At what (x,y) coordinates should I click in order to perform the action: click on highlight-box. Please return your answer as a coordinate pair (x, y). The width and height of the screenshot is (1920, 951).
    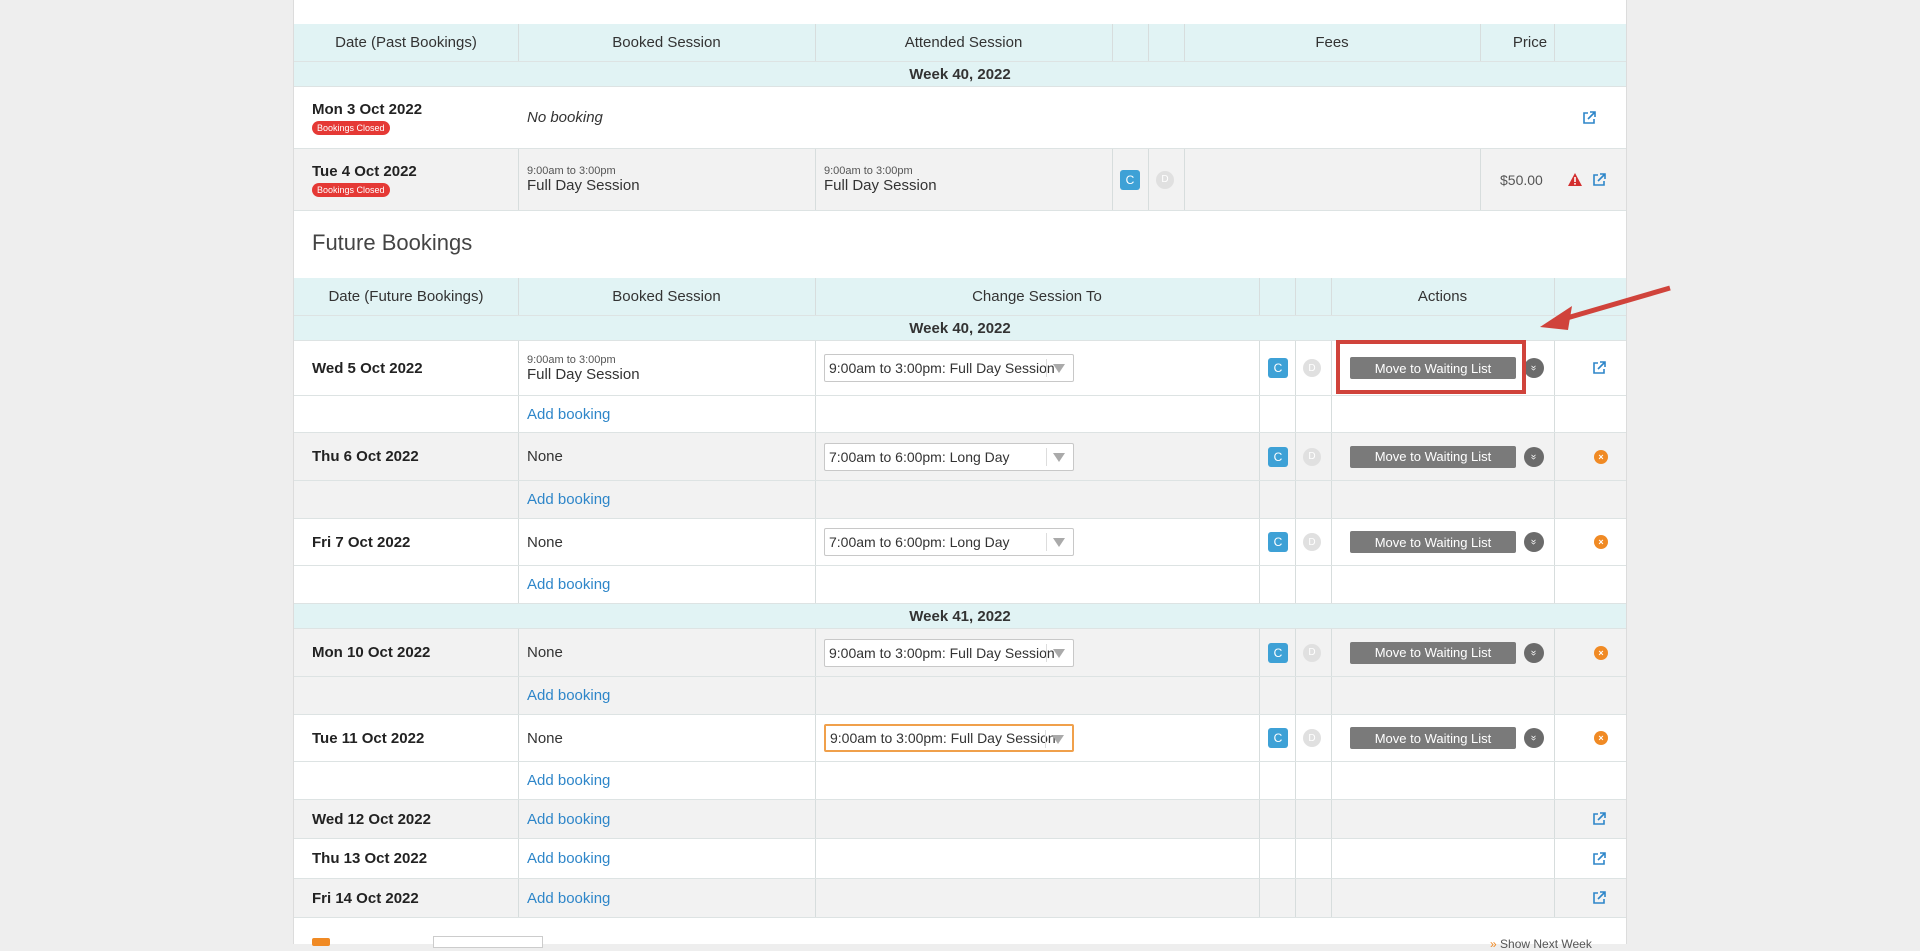
    Looking at the image, I should click on (1431, 367).